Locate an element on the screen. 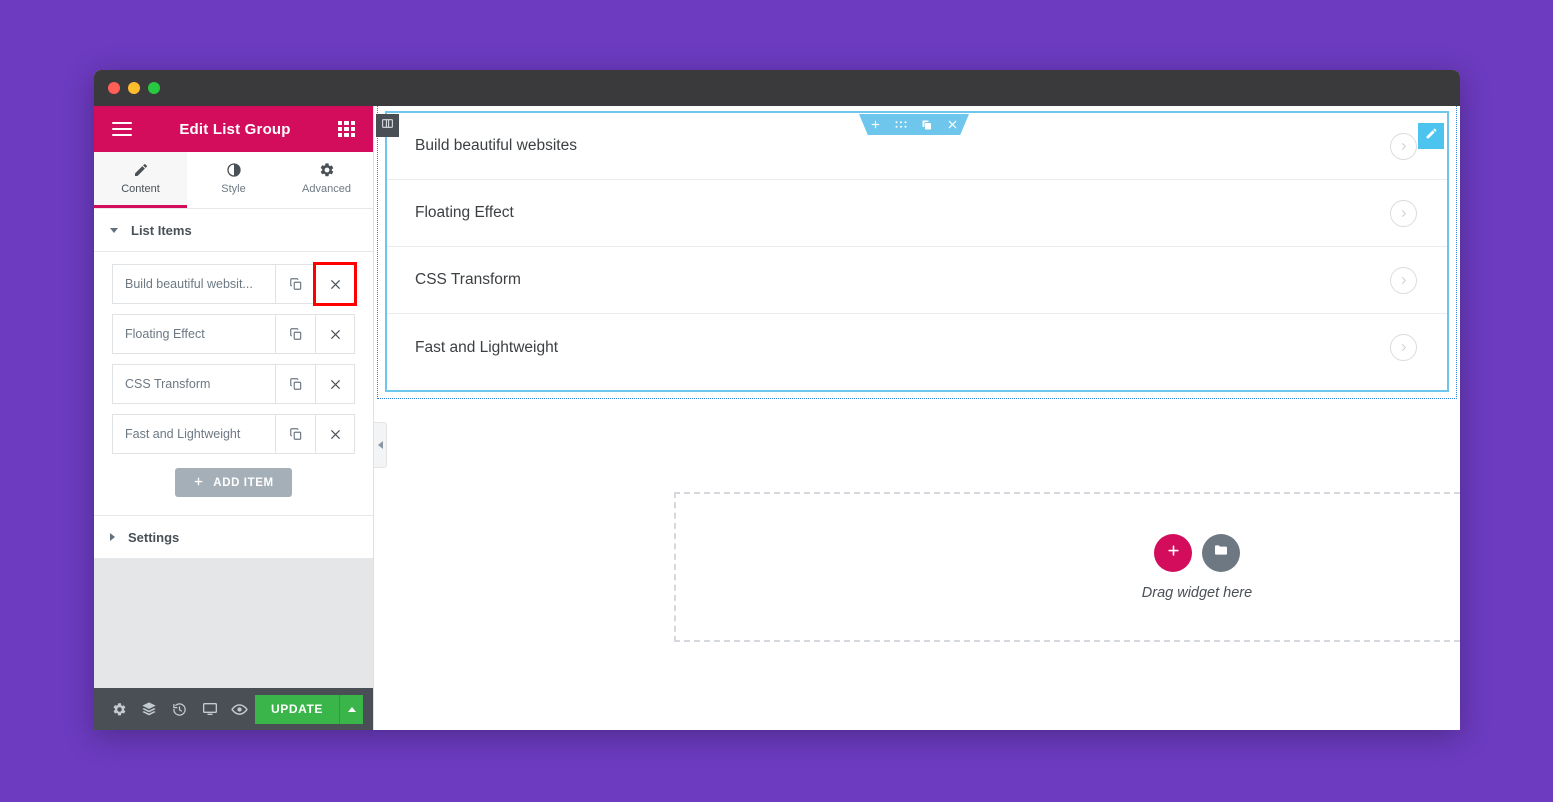 This screenshot has width=1553, height=802. dropzone-buttons is located at coordinates (1197, 552).